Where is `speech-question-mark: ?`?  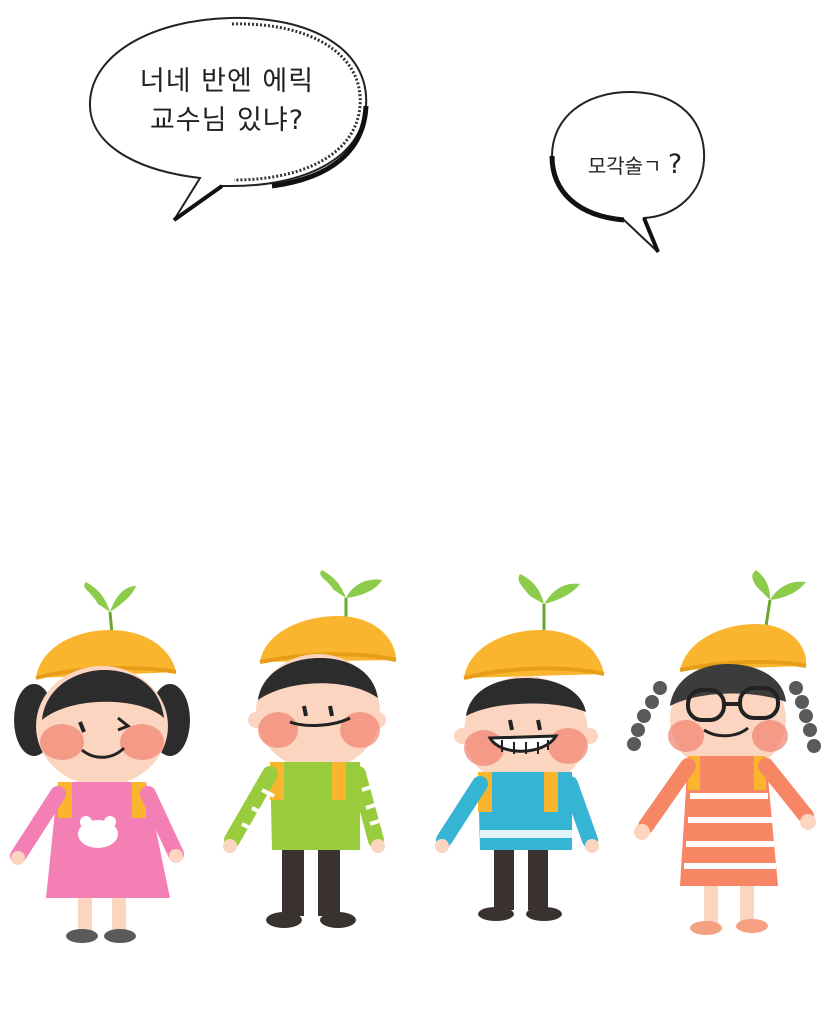 speech-question-mark: ? is located at coordinates (675, 164).